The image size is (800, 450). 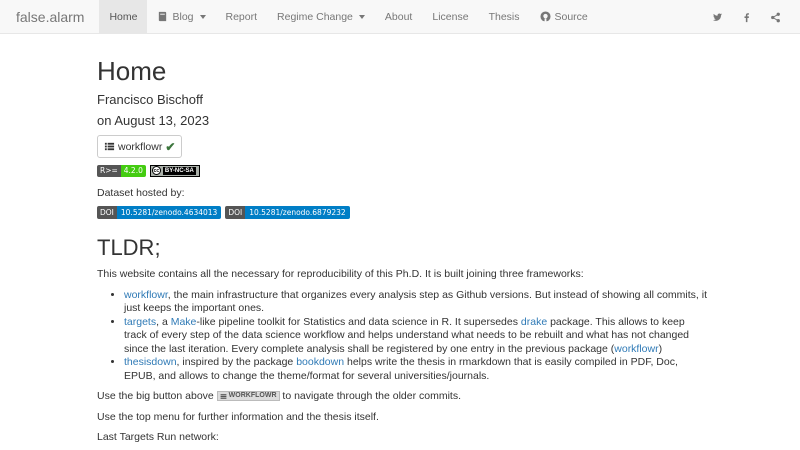 I want to click on nav-license: License, so click(x=450, y=17).